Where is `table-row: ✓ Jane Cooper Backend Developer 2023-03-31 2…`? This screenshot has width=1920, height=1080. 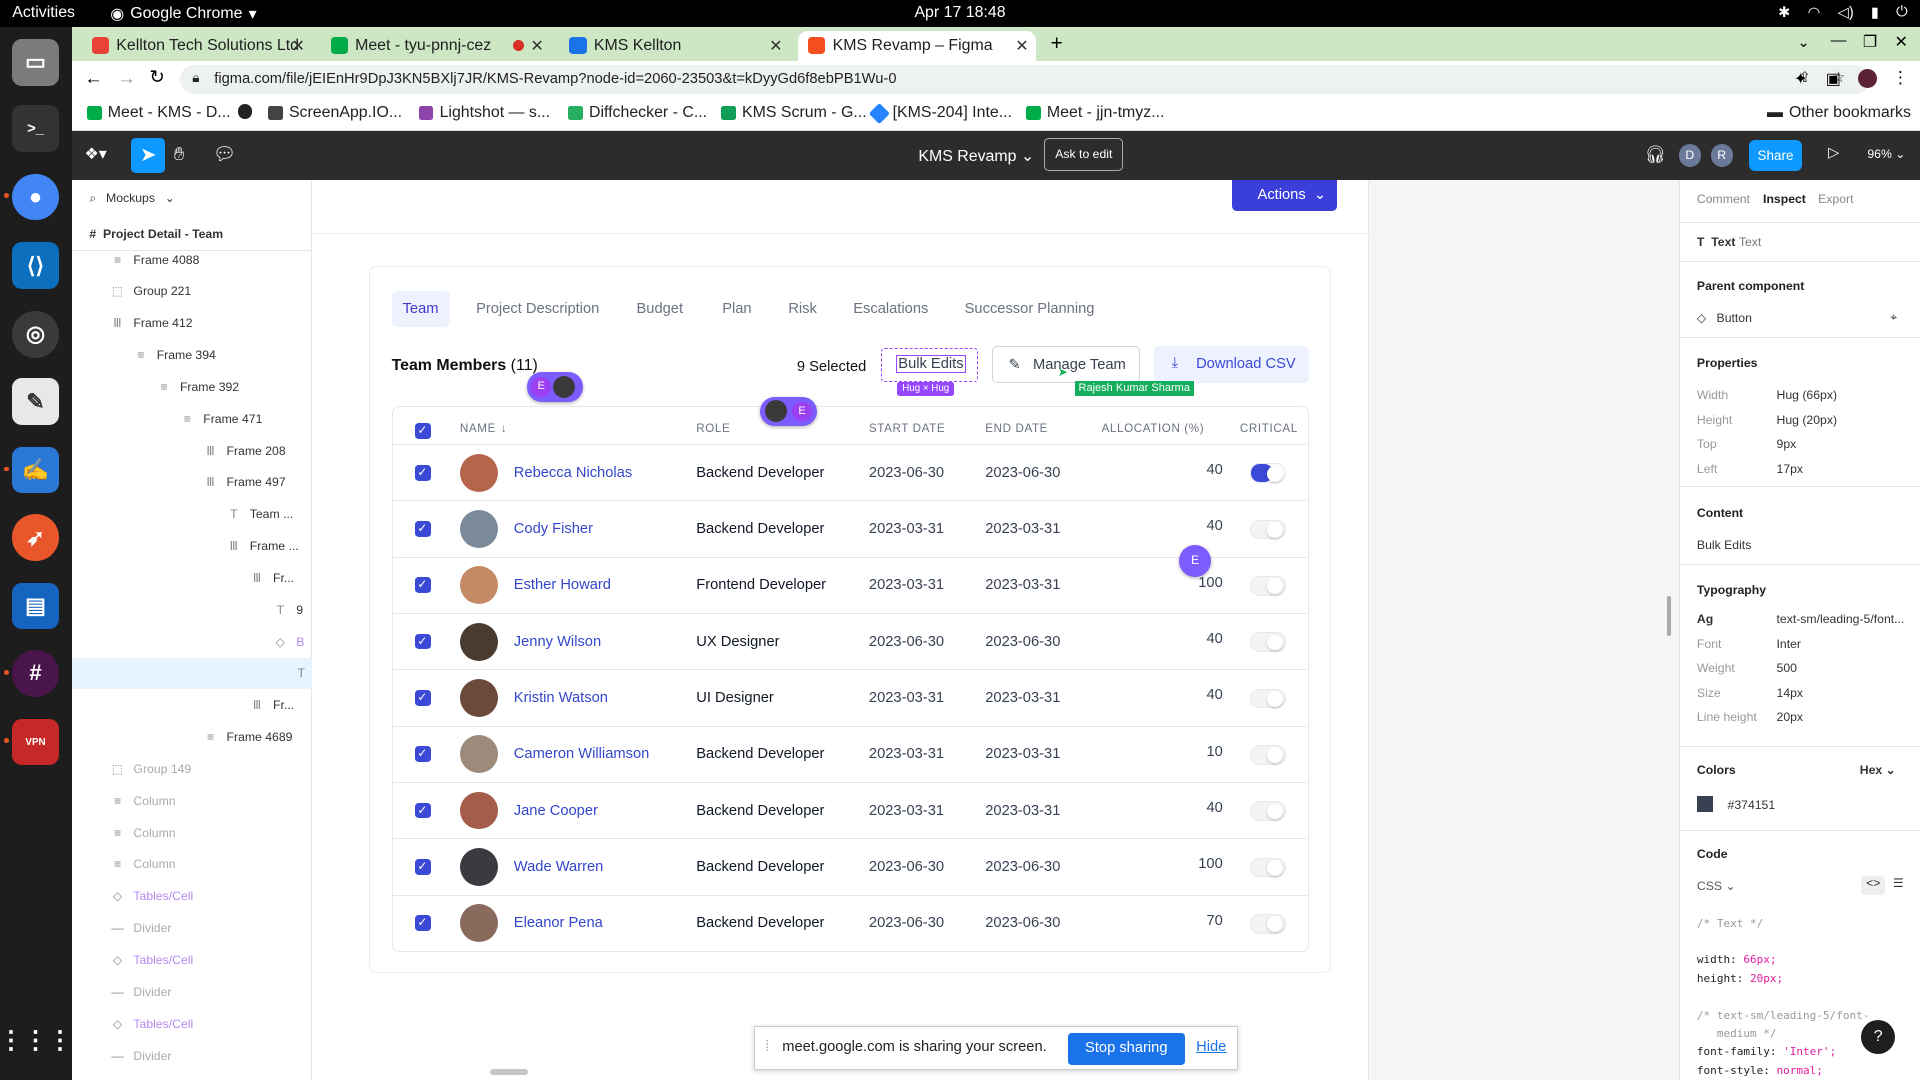 table-row: ✓ Jane Cooper Backend Developer 2023-03-31 2… is located at coordinates (850, 809).